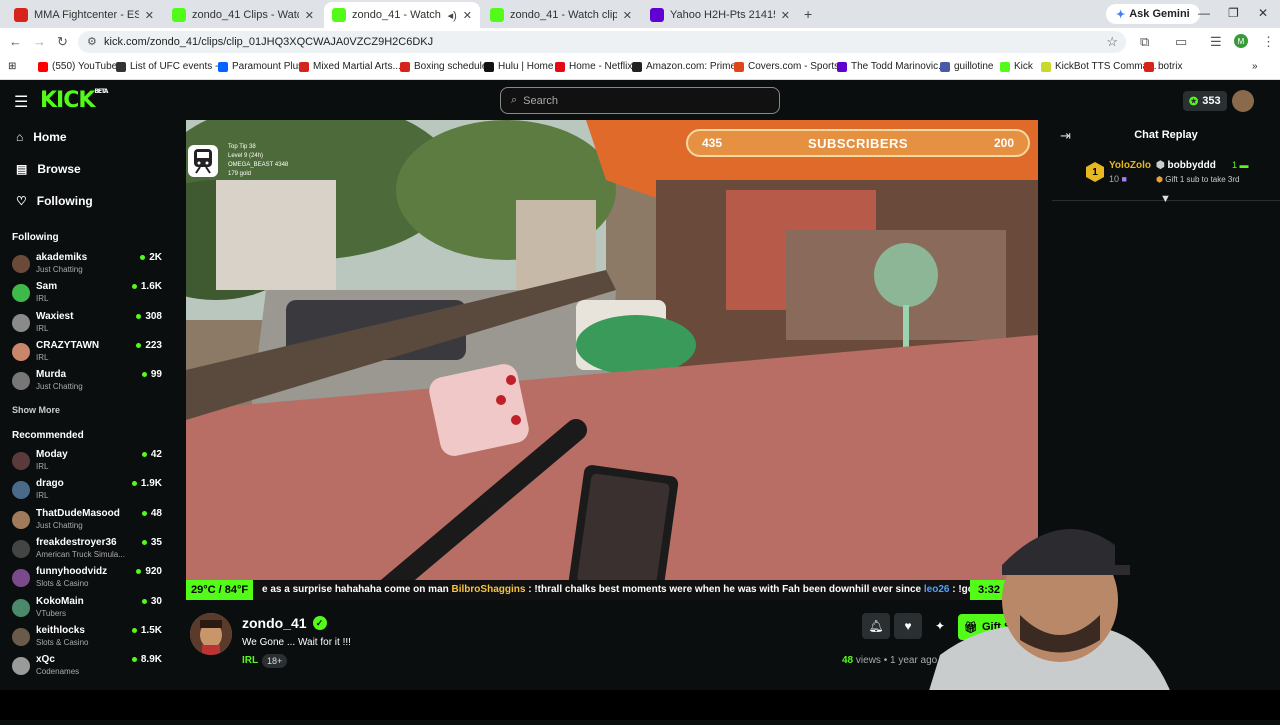 This screenshot has height=725, width=1280. Describe the element at coordinates (21, 293) in the screenshot. I see `channel-avatar` at that location.